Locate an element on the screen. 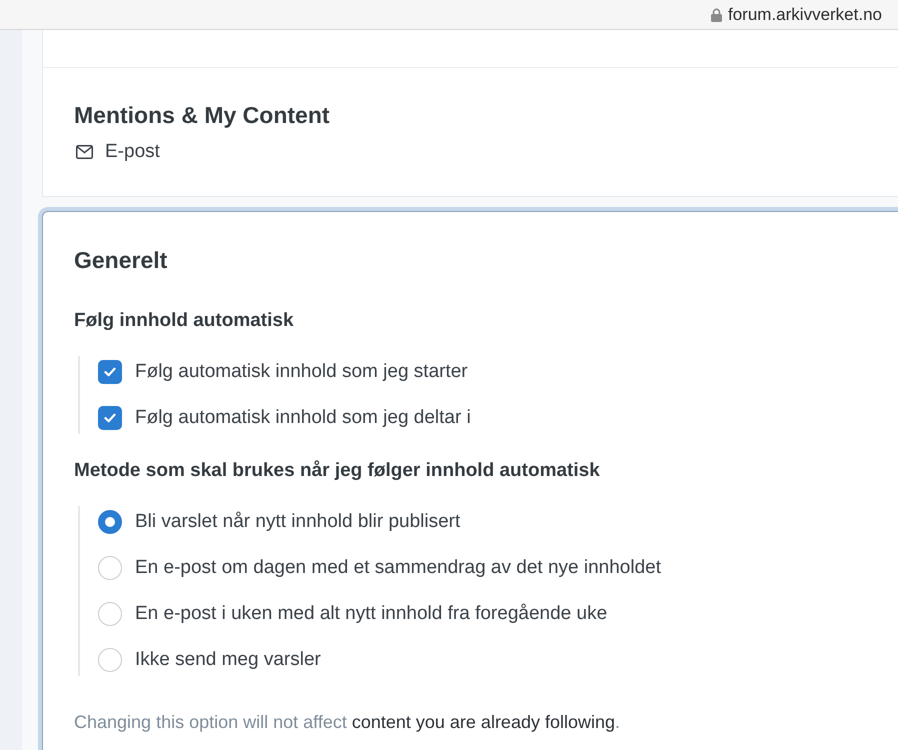 The width and height of the screenshot is (898, 750). section-title: Generelt is located at coordinates (121, 260).